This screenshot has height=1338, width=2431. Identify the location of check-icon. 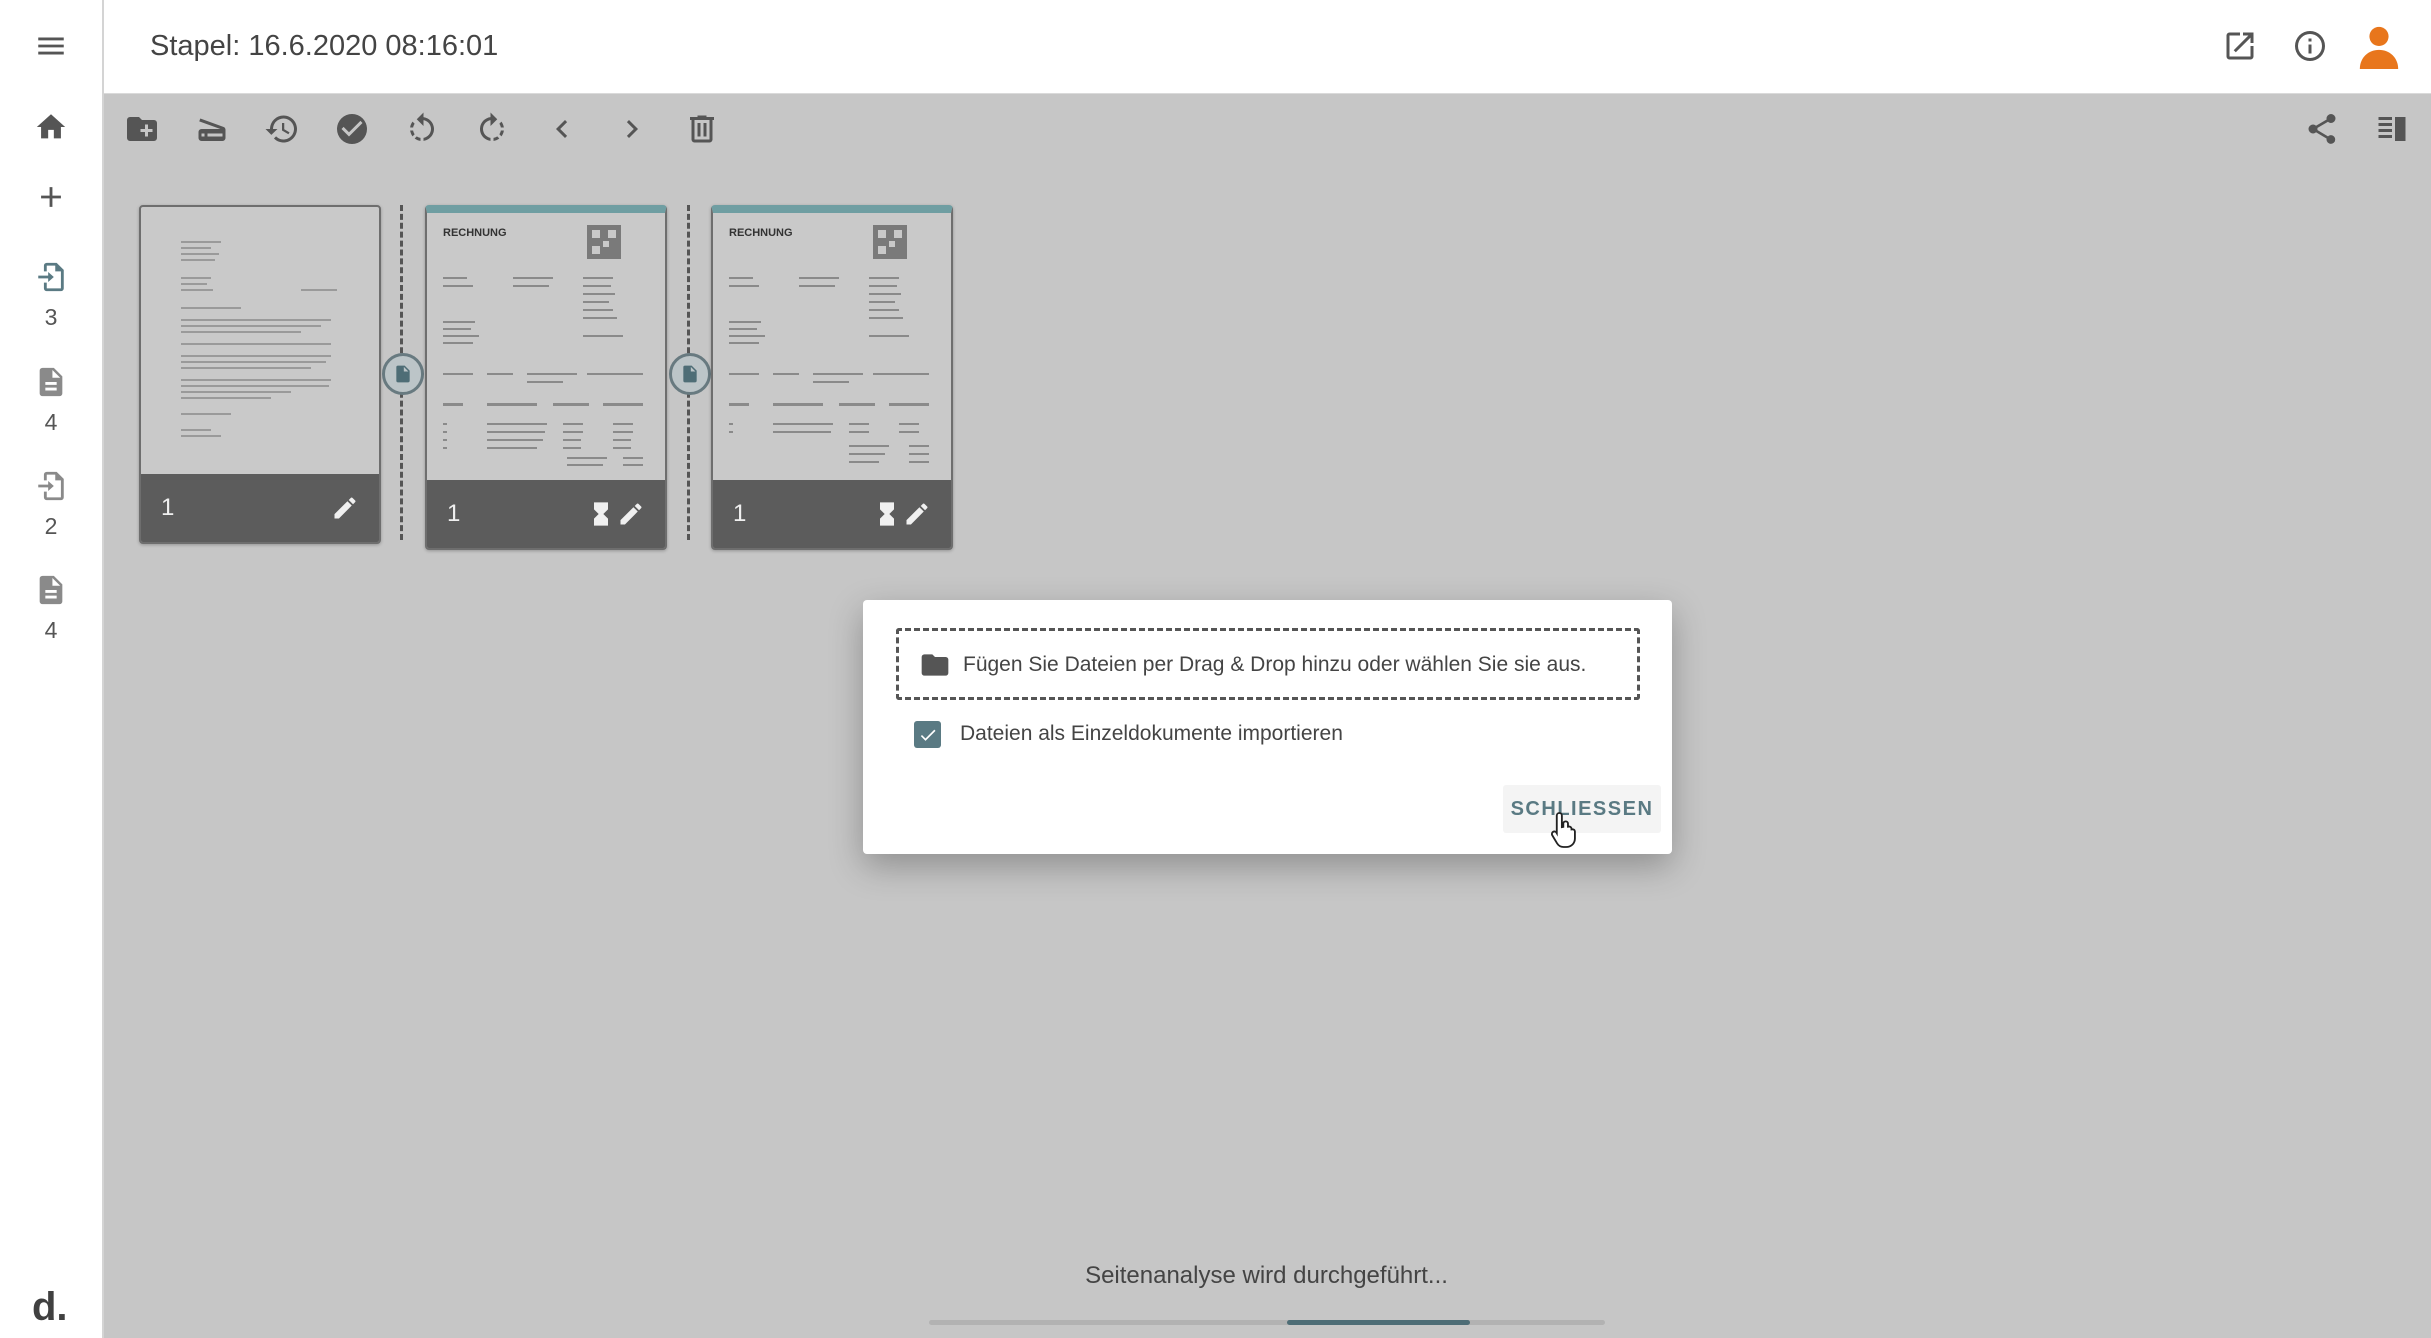
(927, 735).